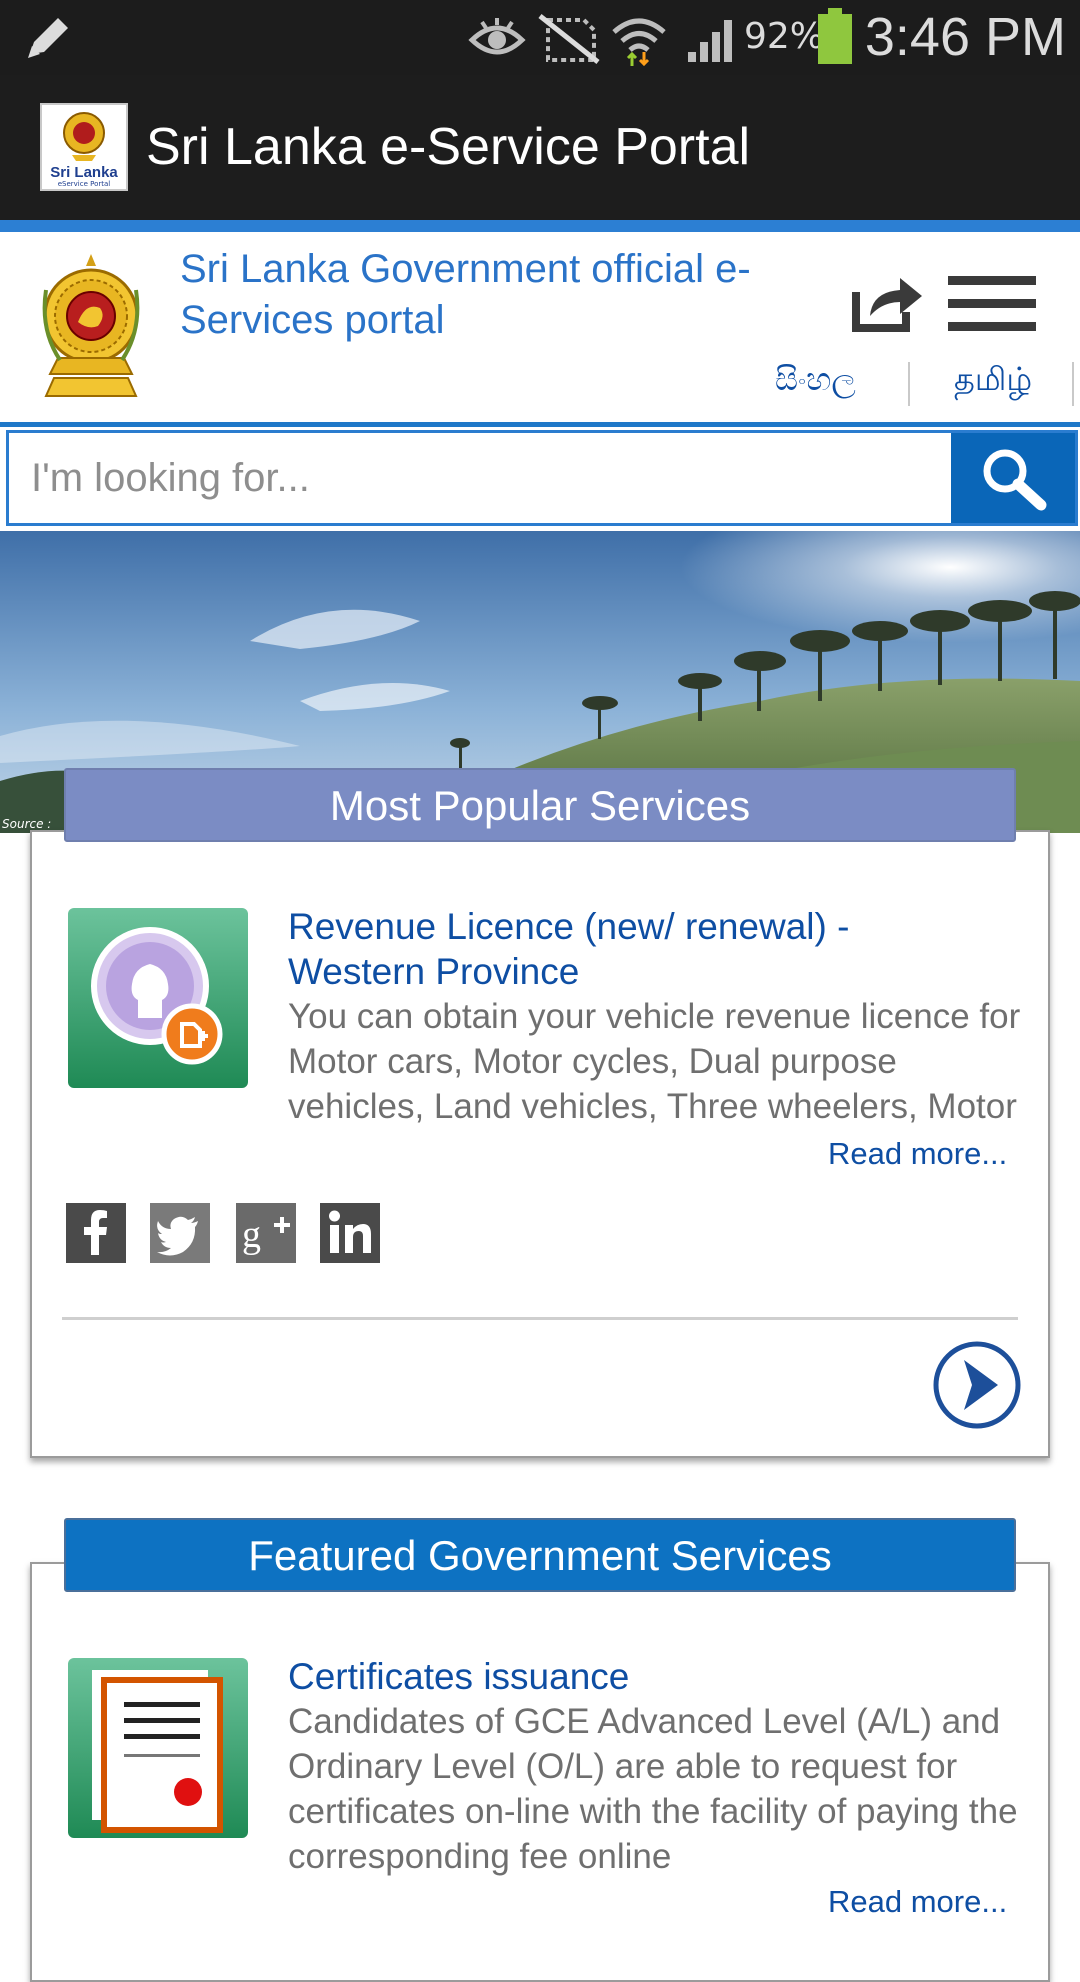  What do you see at coordinates (350, 1233) in the screenshot?
I see `linkedin-icon` at bounding box center [350, 1233].